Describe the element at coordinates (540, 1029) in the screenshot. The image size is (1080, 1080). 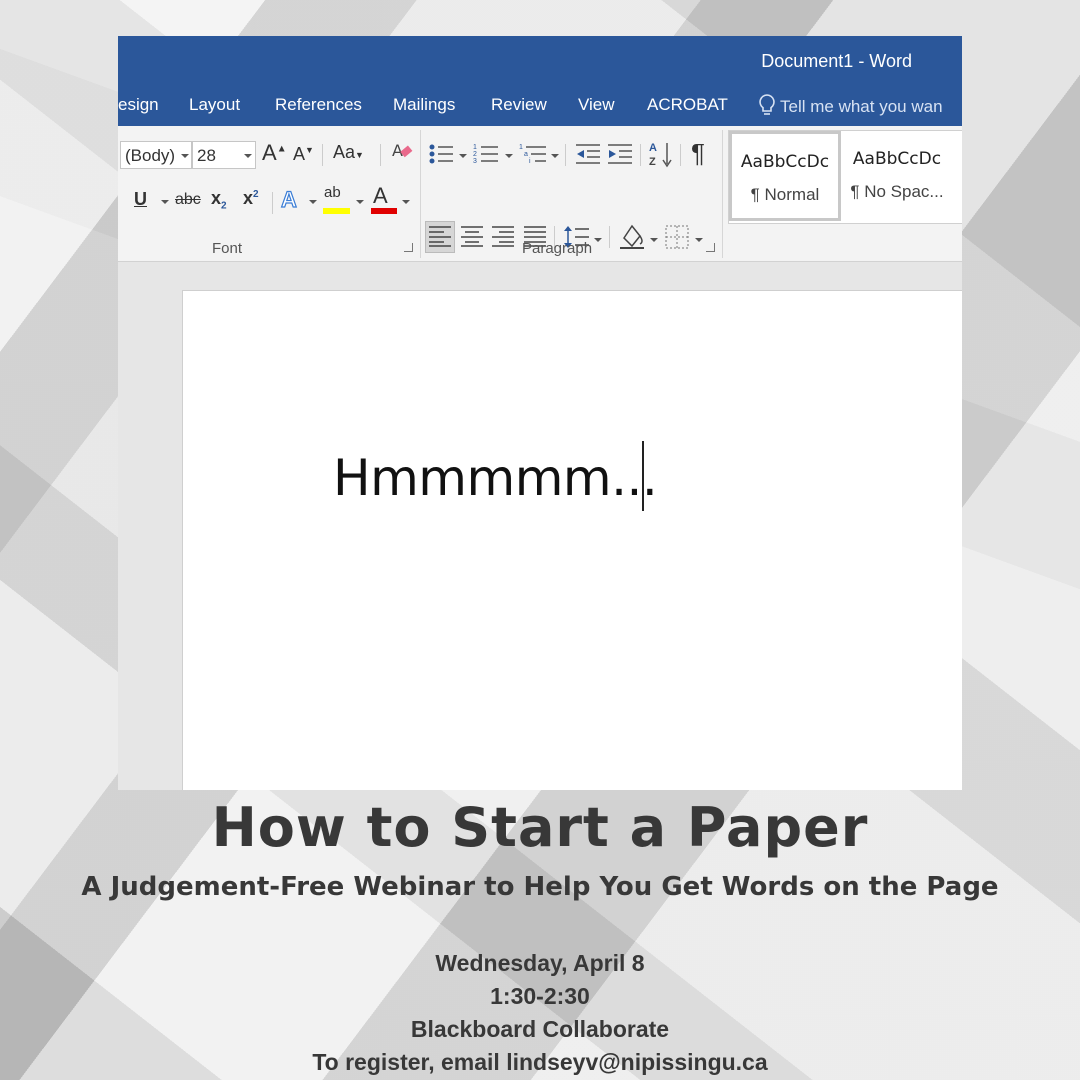
I see `event-platform: Blackboard Collaborate` at that location.